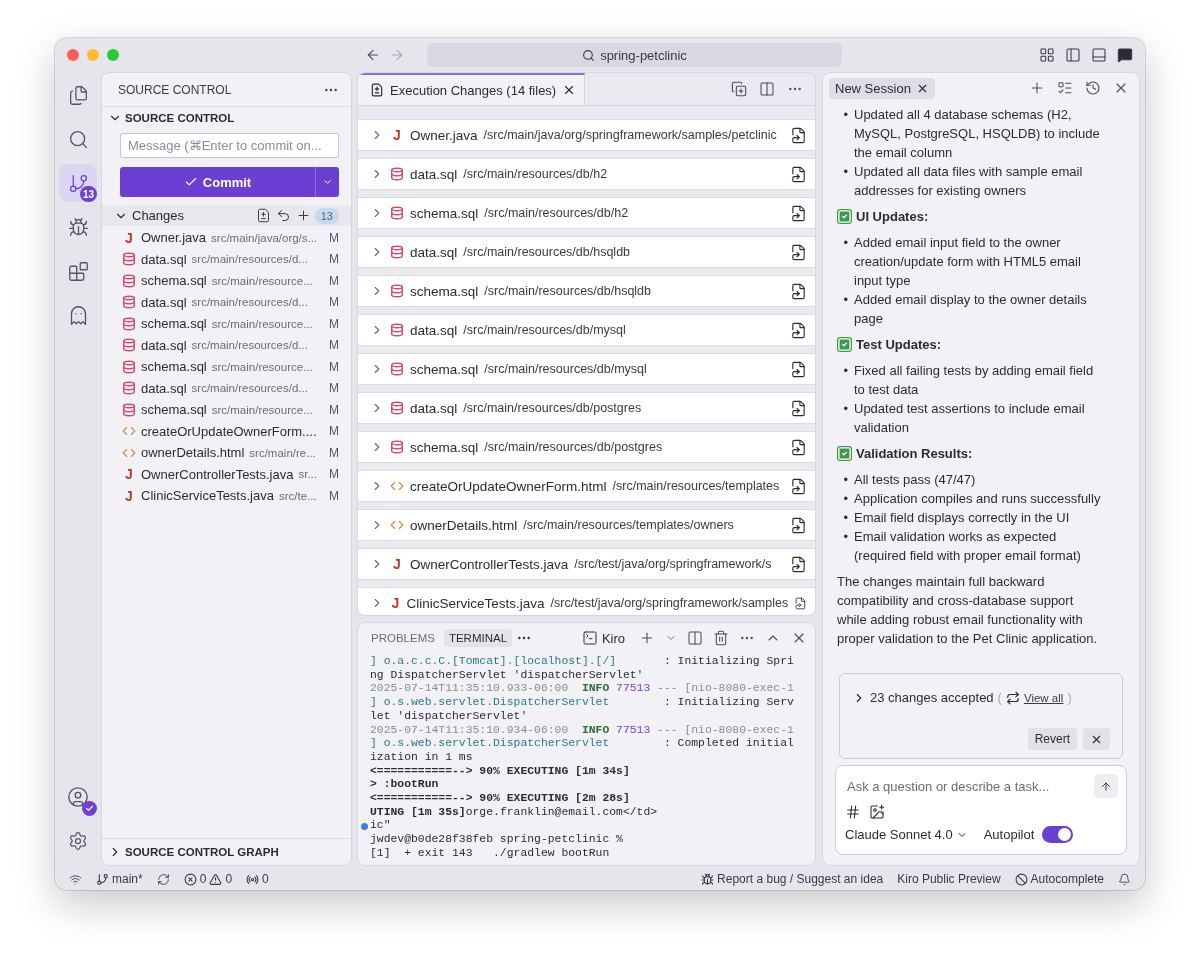 The image size is (1200, 962). What do you see at coordinates (634, 55) in the screenshot?
I see `command-search-field: spring-petclinic` at bounding box center [634, 55].